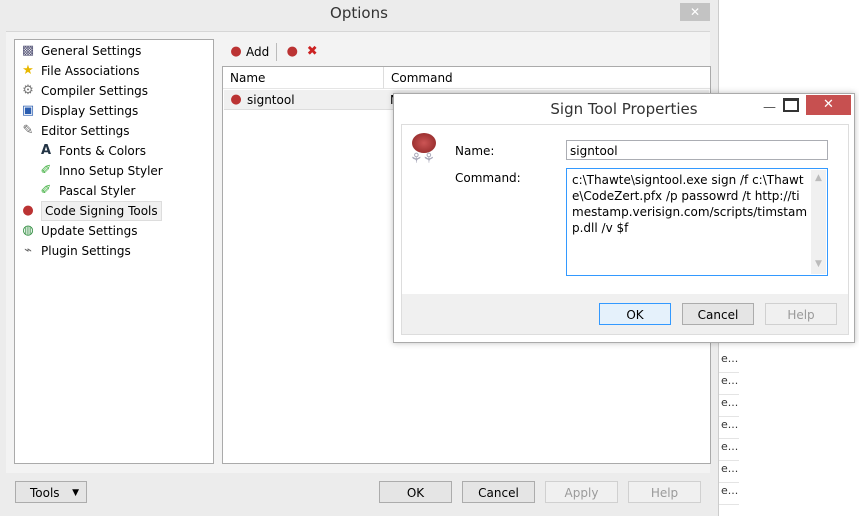 Image resolution: width=859 pixels, height=516 pixels. Describe the element at coordinates (664, 492) in the screenshot. I see `help-button: Help` at that location.